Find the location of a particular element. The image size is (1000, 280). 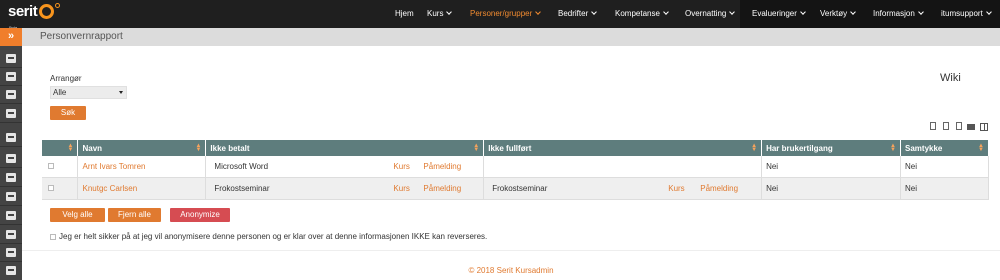

nav-hjem: Hjem is located at coordinates (404, 14).